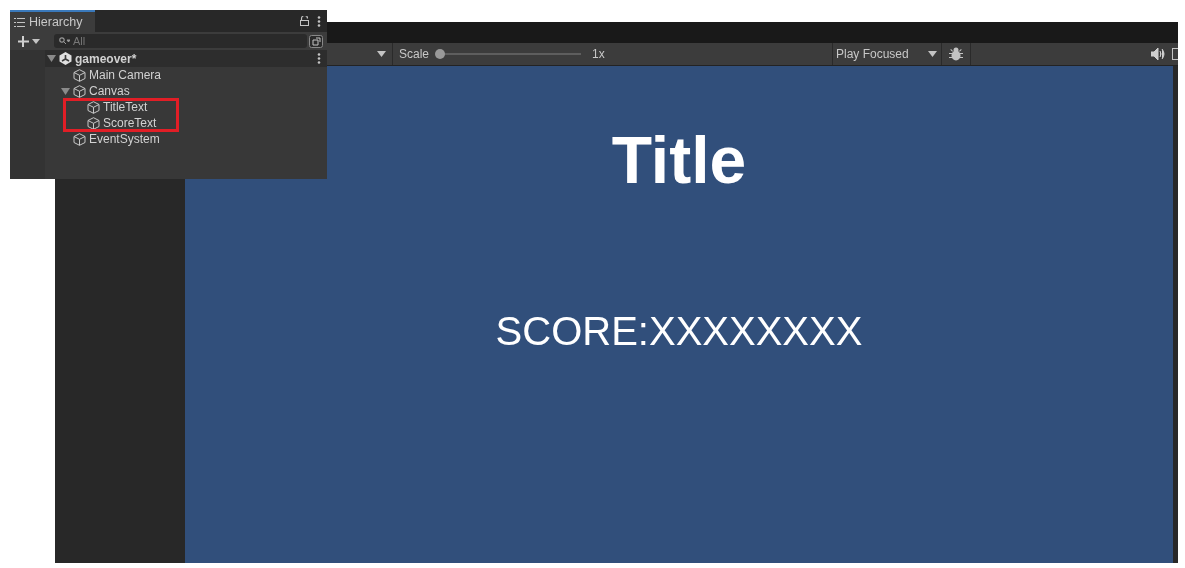  Describe the element at coordinates (125, 107) in the screenshot. I see `object-name: TitleText` at that location.